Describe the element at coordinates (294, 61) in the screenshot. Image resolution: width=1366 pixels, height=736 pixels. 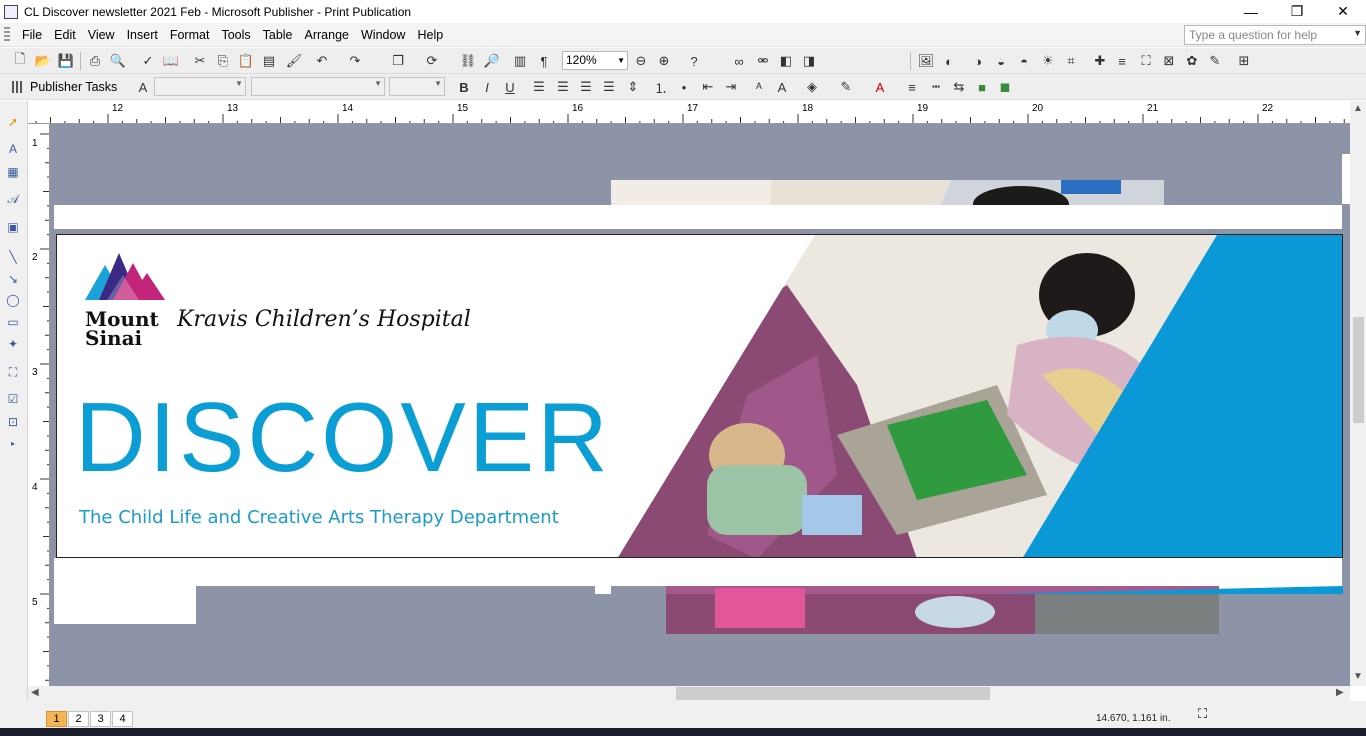
I see `format-painter-icon: 🖌` at that location.